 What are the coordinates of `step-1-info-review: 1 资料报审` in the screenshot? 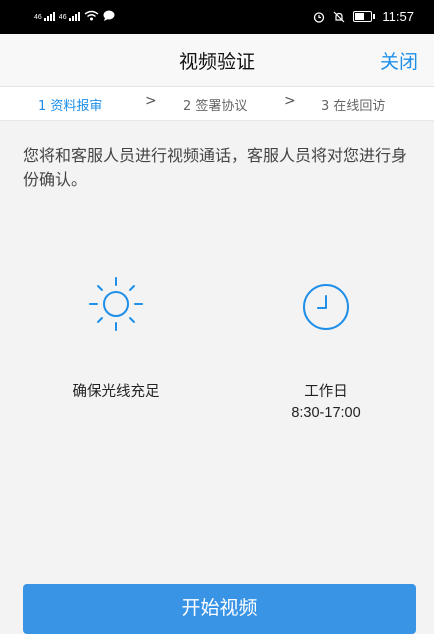 It's located at (70, 106).